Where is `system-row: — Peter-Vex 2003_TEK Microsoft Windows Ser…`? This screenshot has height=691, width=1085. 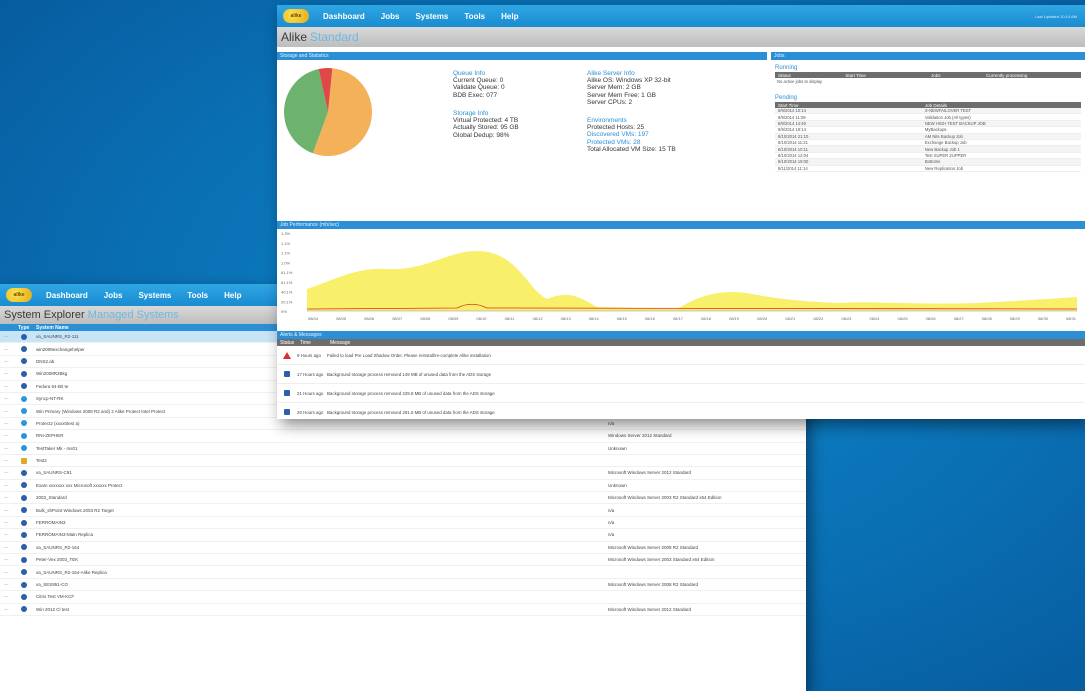
system-row: — Peter-Vex 2003_TEK Microsoft Windows Ser… is located at coordinates (403, 560).